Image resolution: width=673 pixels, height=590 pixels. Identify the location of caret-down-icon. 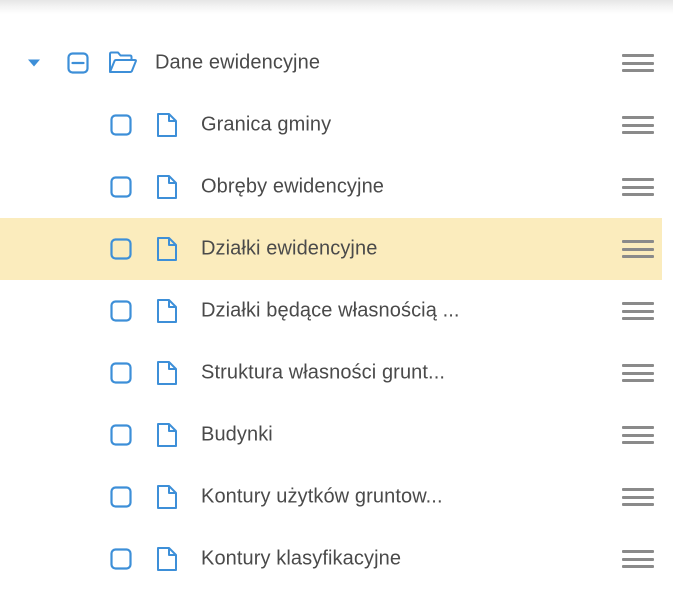
(34, 63).